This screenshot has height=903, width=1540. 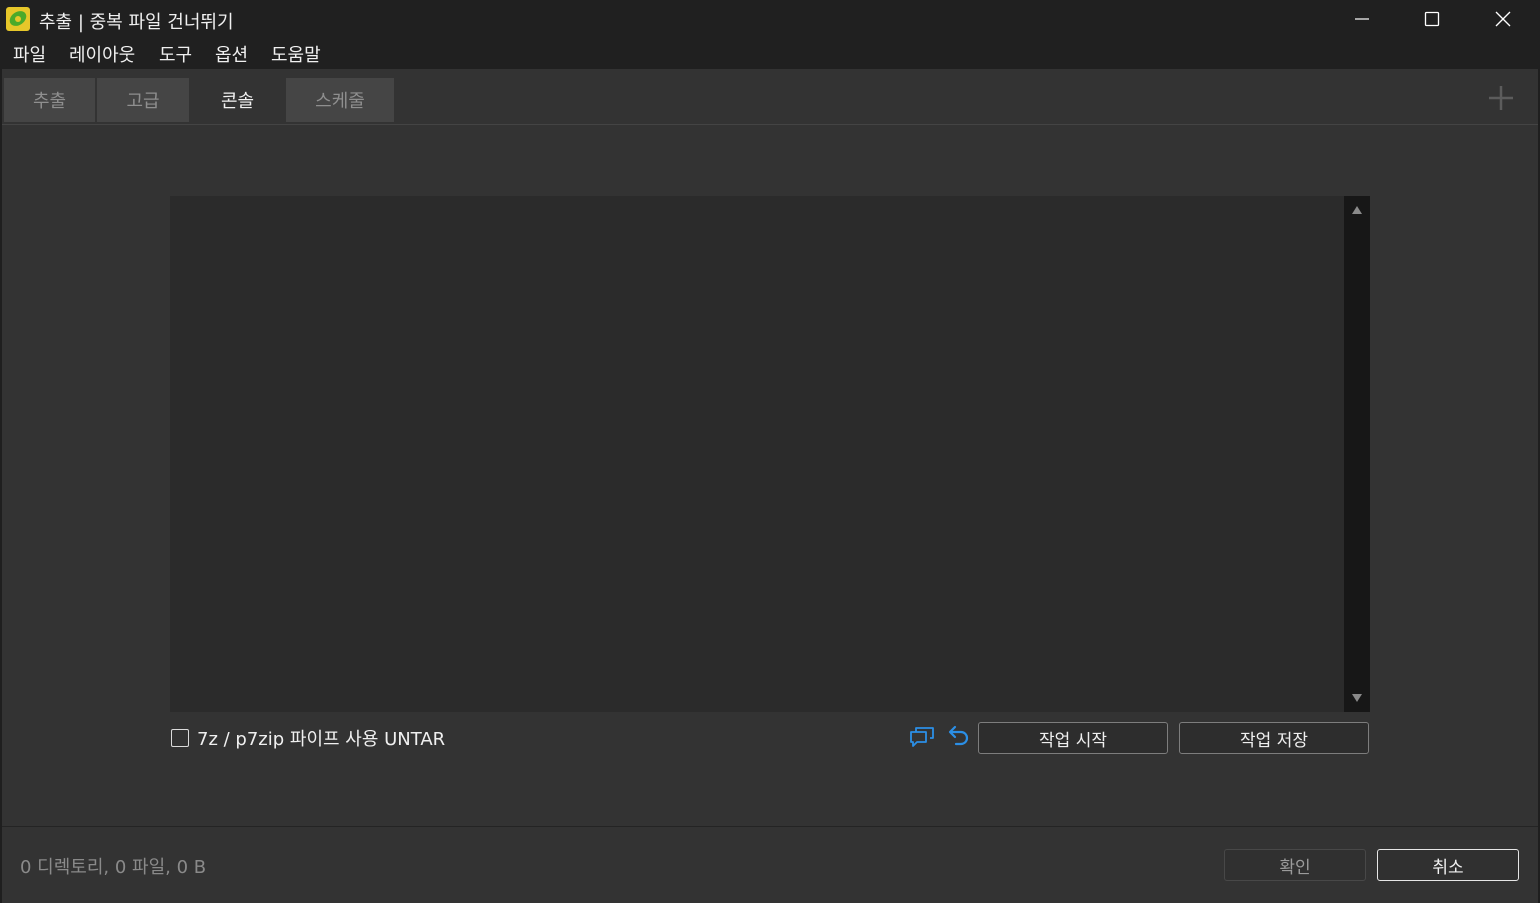 What do you see at coordinates (957, 737) in the screenshot?
I see `undo-icon` at bounding box center [957, 737].